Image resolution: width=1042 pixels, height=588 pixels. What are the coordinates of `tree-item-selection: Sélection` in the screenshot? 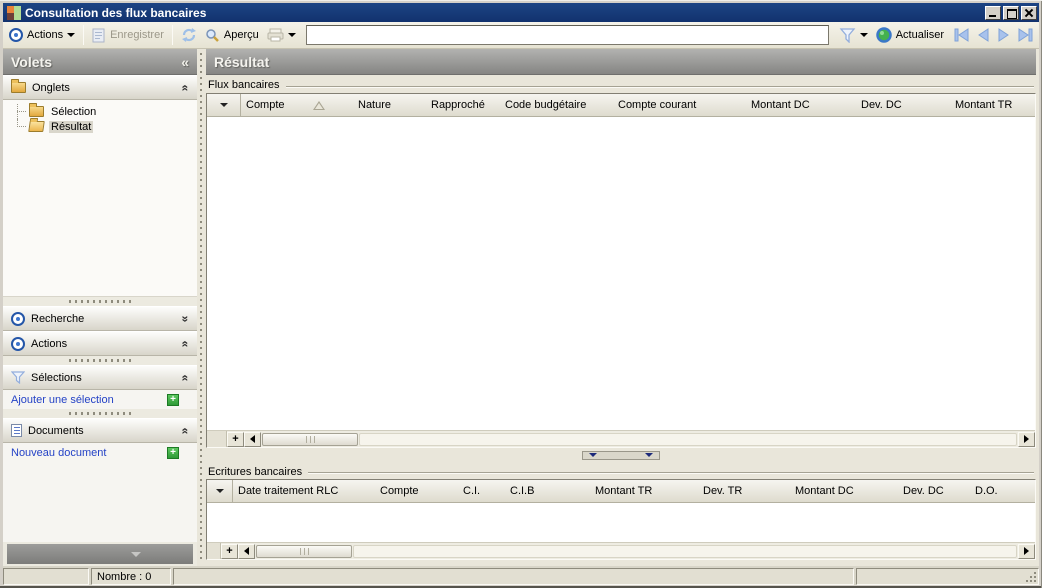 It's located at (103, 111).